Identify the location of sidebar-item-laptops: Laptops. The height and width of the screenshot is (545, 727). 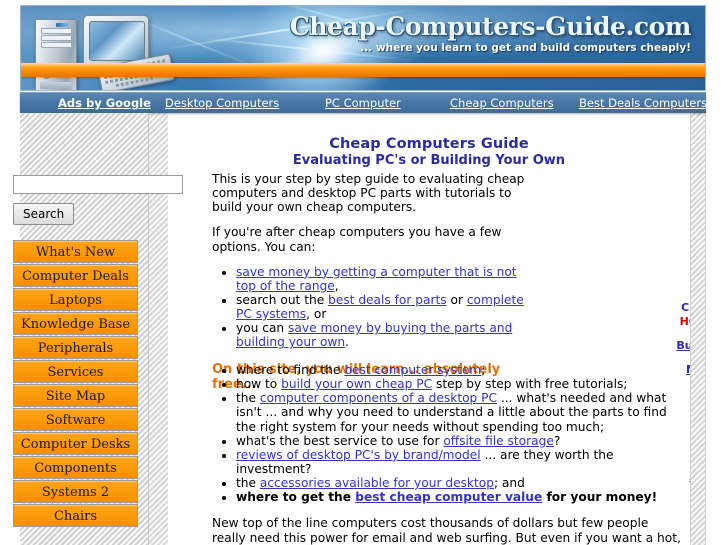
(75, 299).